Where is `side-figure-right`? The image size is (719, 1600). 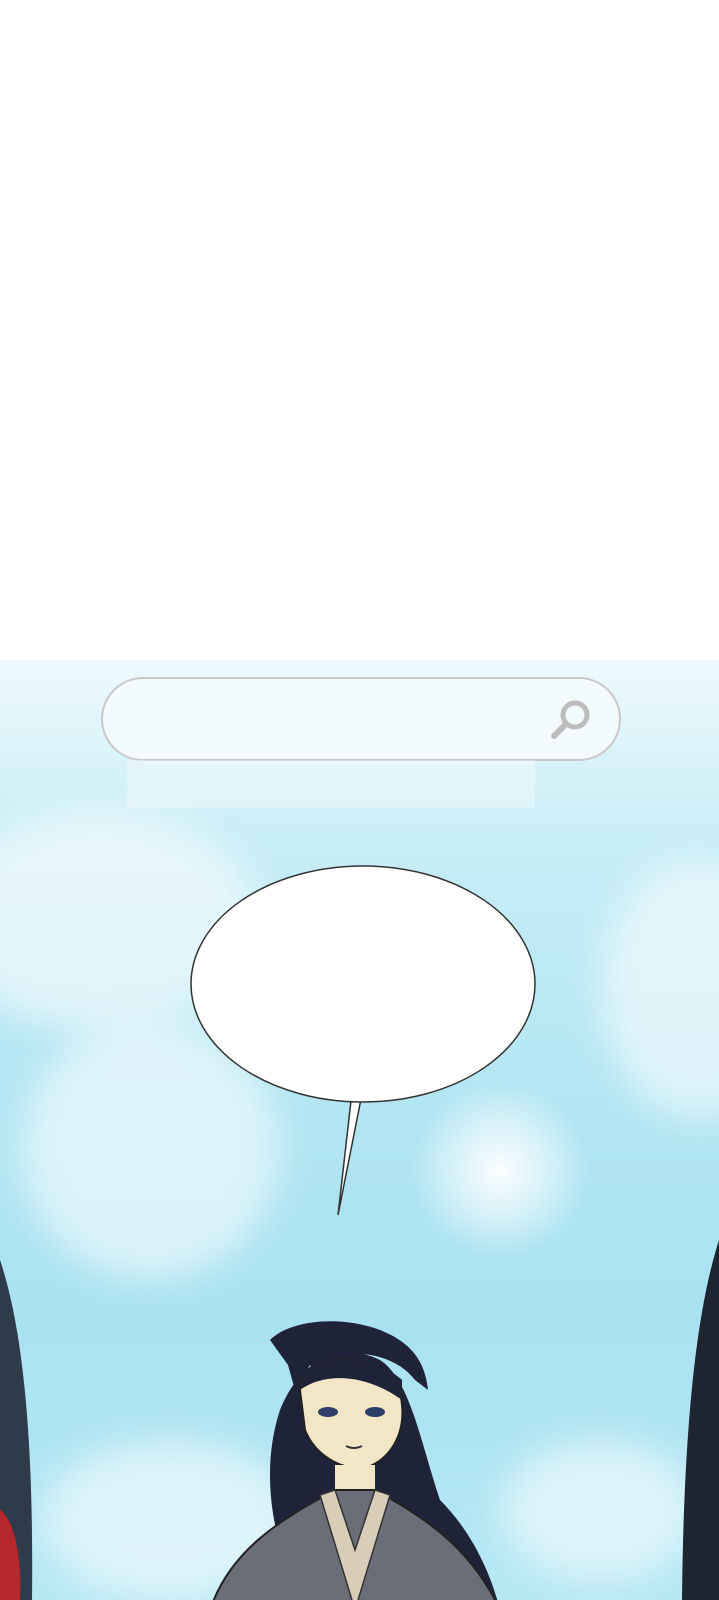 side-figure-right is located at coordinates (694, 1420).